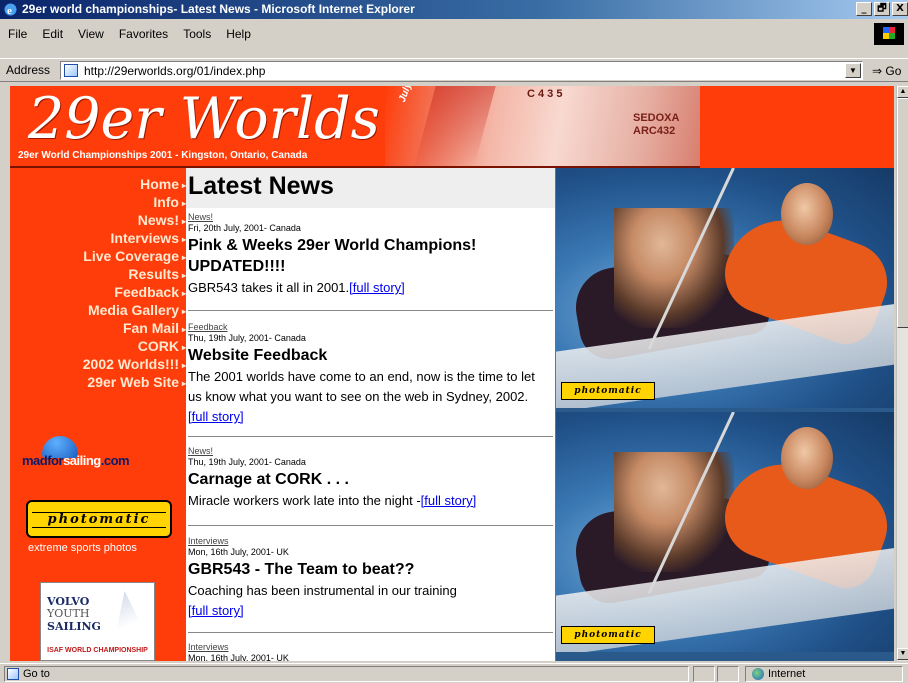  I want to click on news-item: Interviews Mon, 16th July, 2001- UK, so click(366, 651).